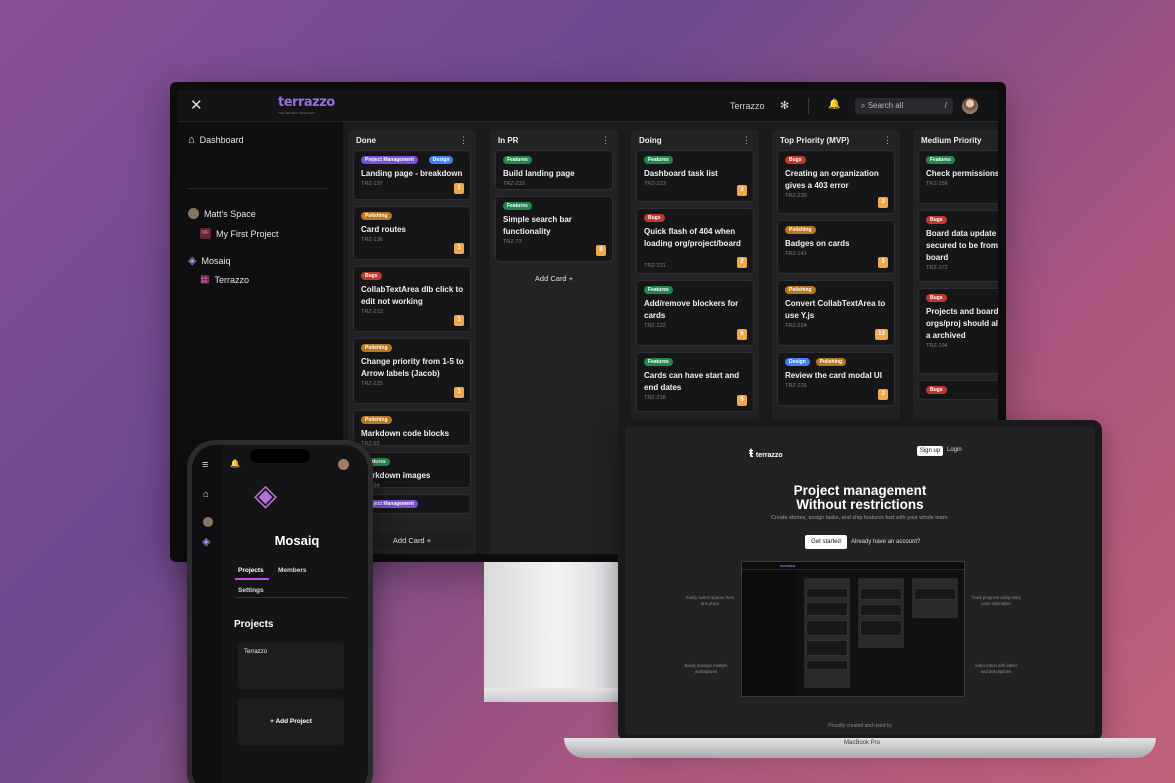  Describe the element at coordinates (958, 177) in the screenshot. I see `task-card: Features Check permissions events TRZ-256` at that location.